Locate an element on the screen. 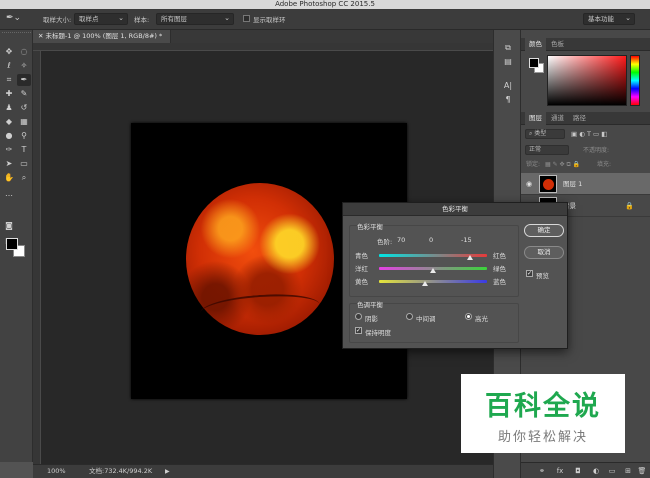  opacity-label: 不透明度: is located at coordinates (596, 150).